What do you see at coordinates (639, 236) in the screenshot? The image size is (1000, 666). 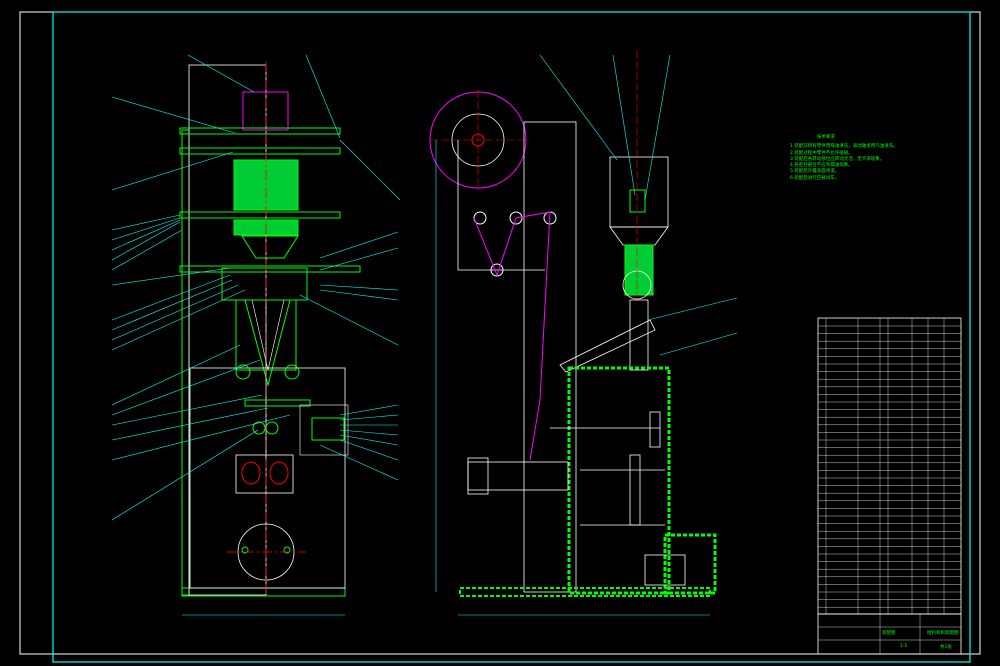 I see `hopper-neck` at bounding box center [639, 236].